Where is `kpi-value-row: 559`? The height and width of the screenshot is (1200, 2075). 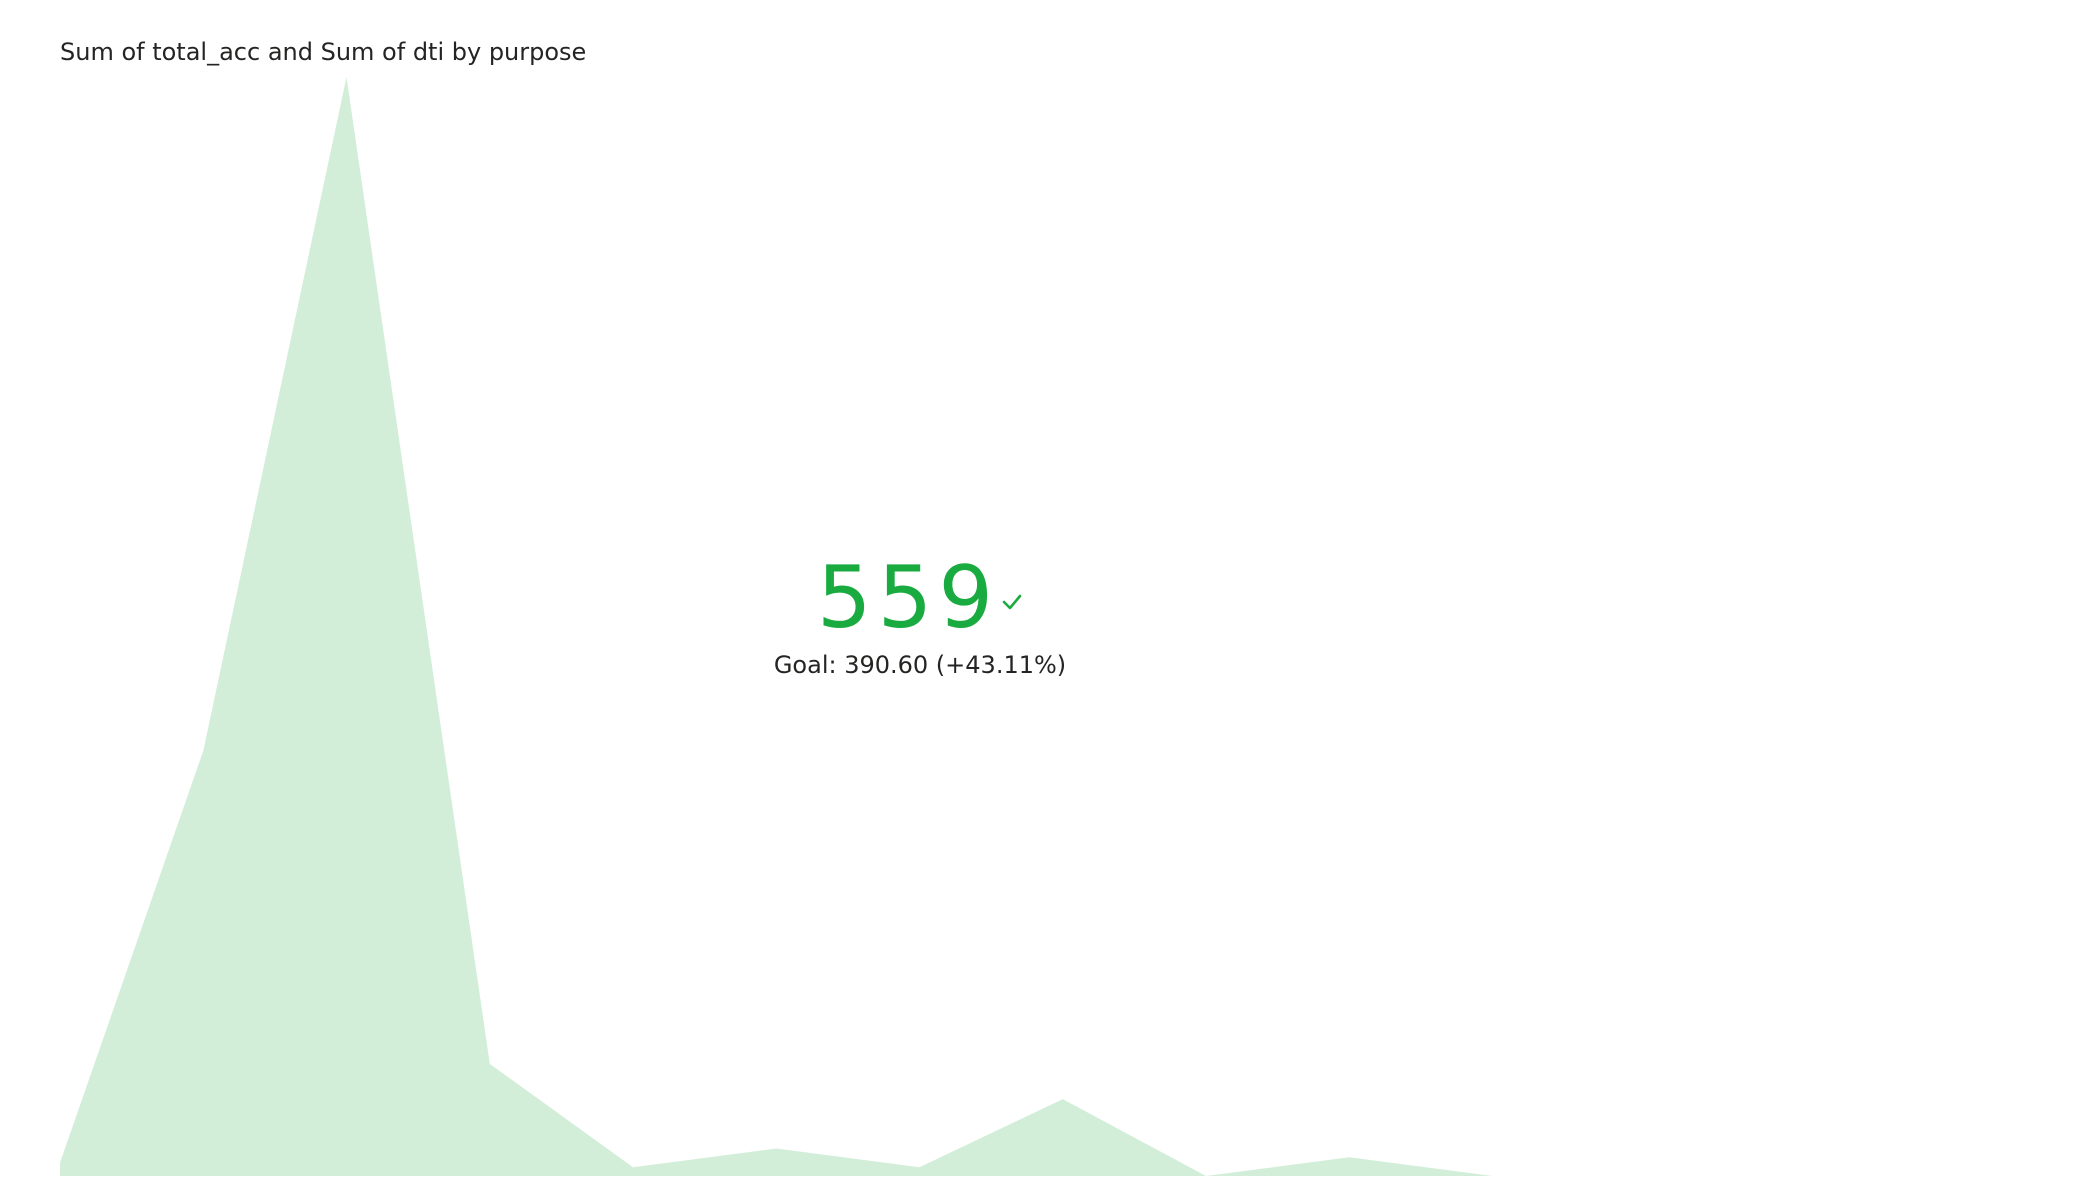 kpi-value-row: 559 is located at coordinates (920, 598).